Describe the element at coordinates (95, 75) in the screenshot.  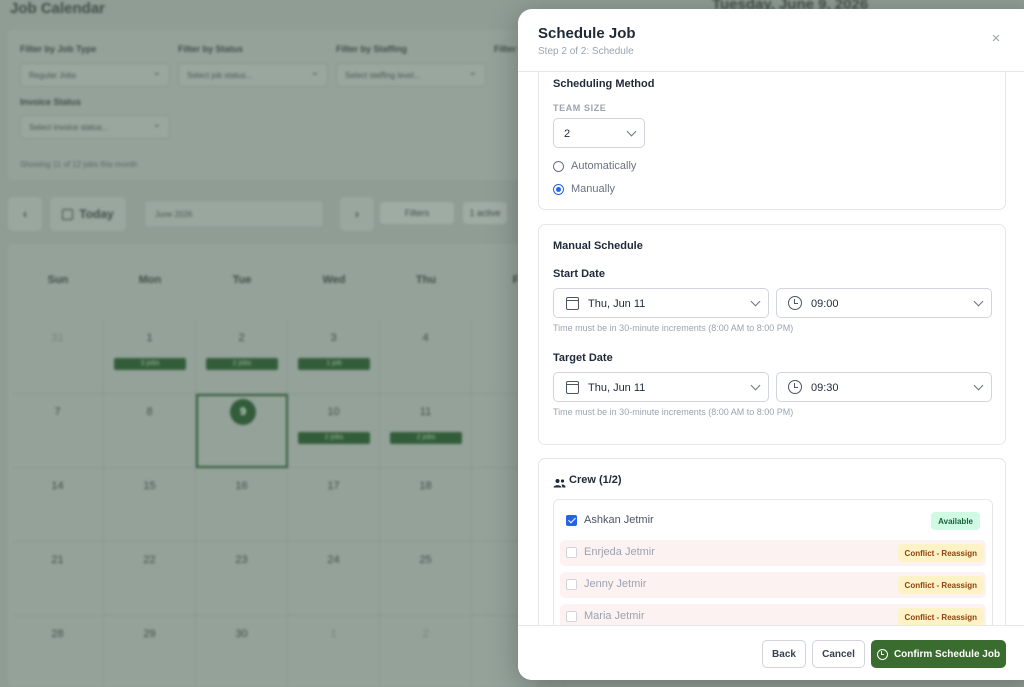
I see `filter-job-type-select: Regular Jobs` at that location.